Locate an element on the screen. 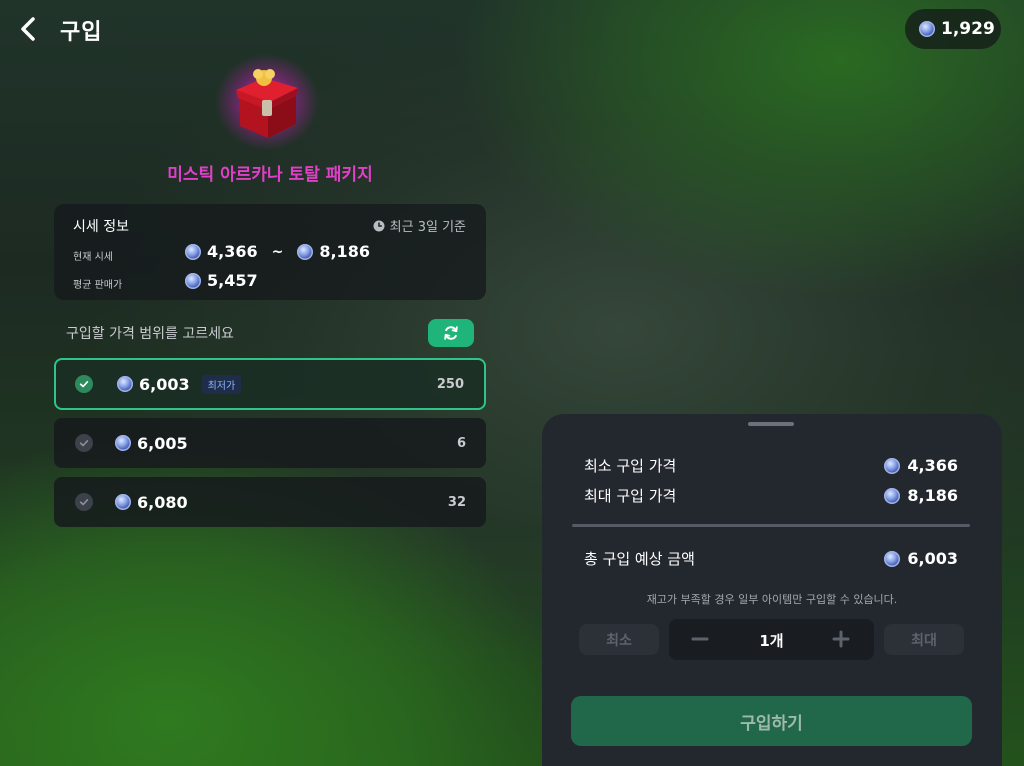 The width and height of the screenshot is (1024, 766). average-price-value: 5,457 is located at coordinates (232, 280).